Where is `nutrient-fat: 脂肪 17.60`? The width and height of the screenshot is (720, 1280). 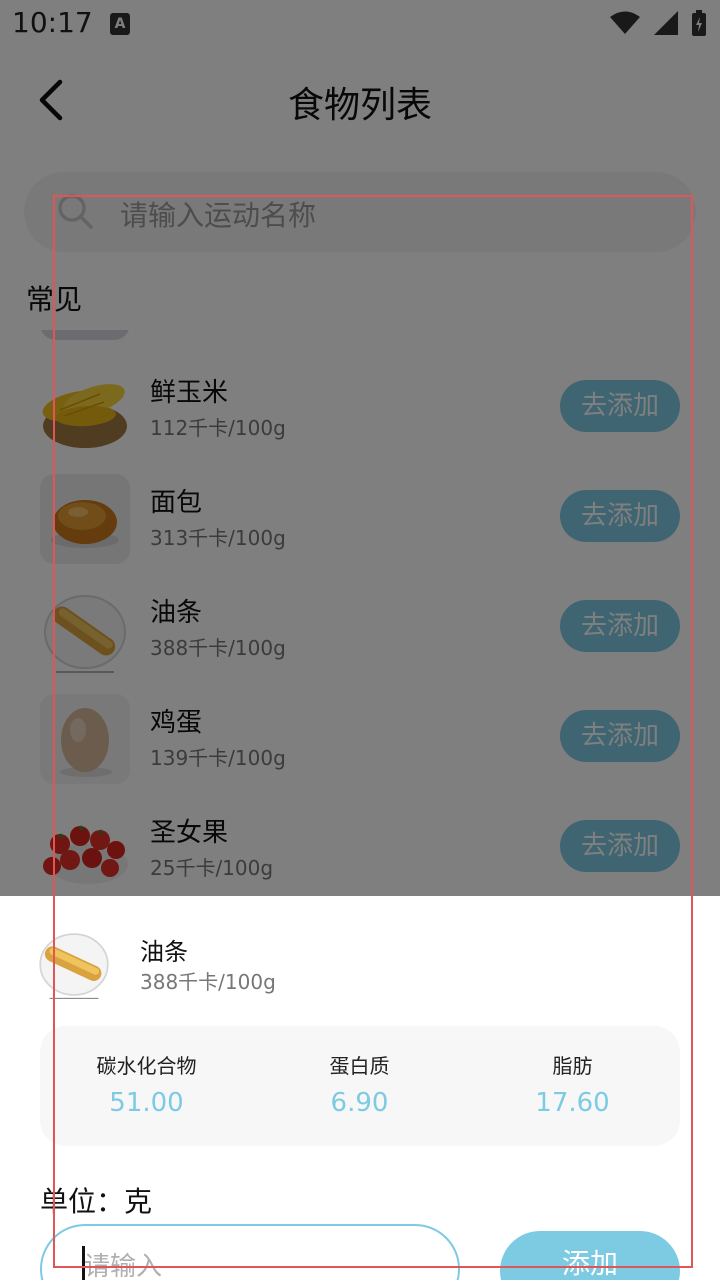
nutrient-fat: 脂肪 17.60 is located at coordinates (572, 1086).